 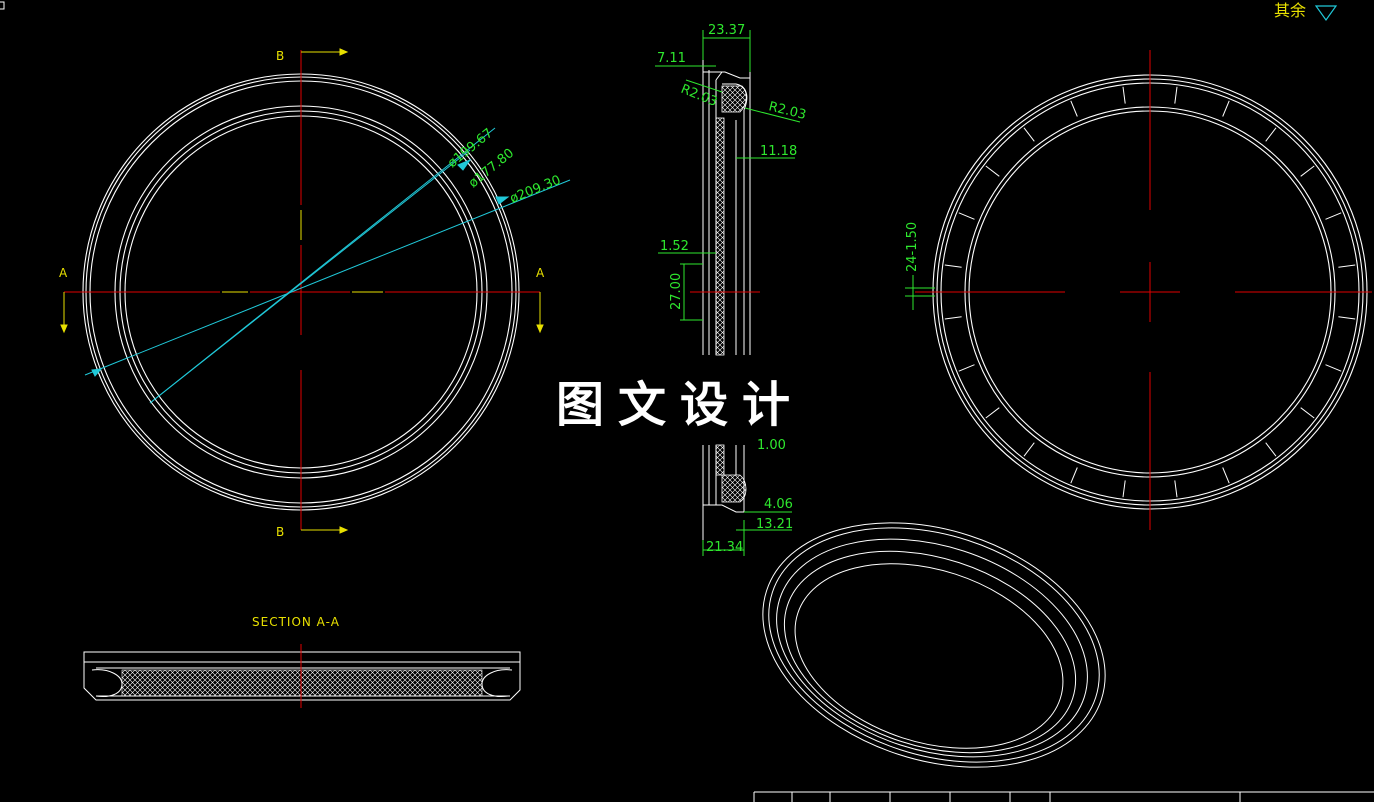 What do you see at coordinates (302, 683) in the screenshot?
I see `section-a-hatch` at bounding box center [302, 683].